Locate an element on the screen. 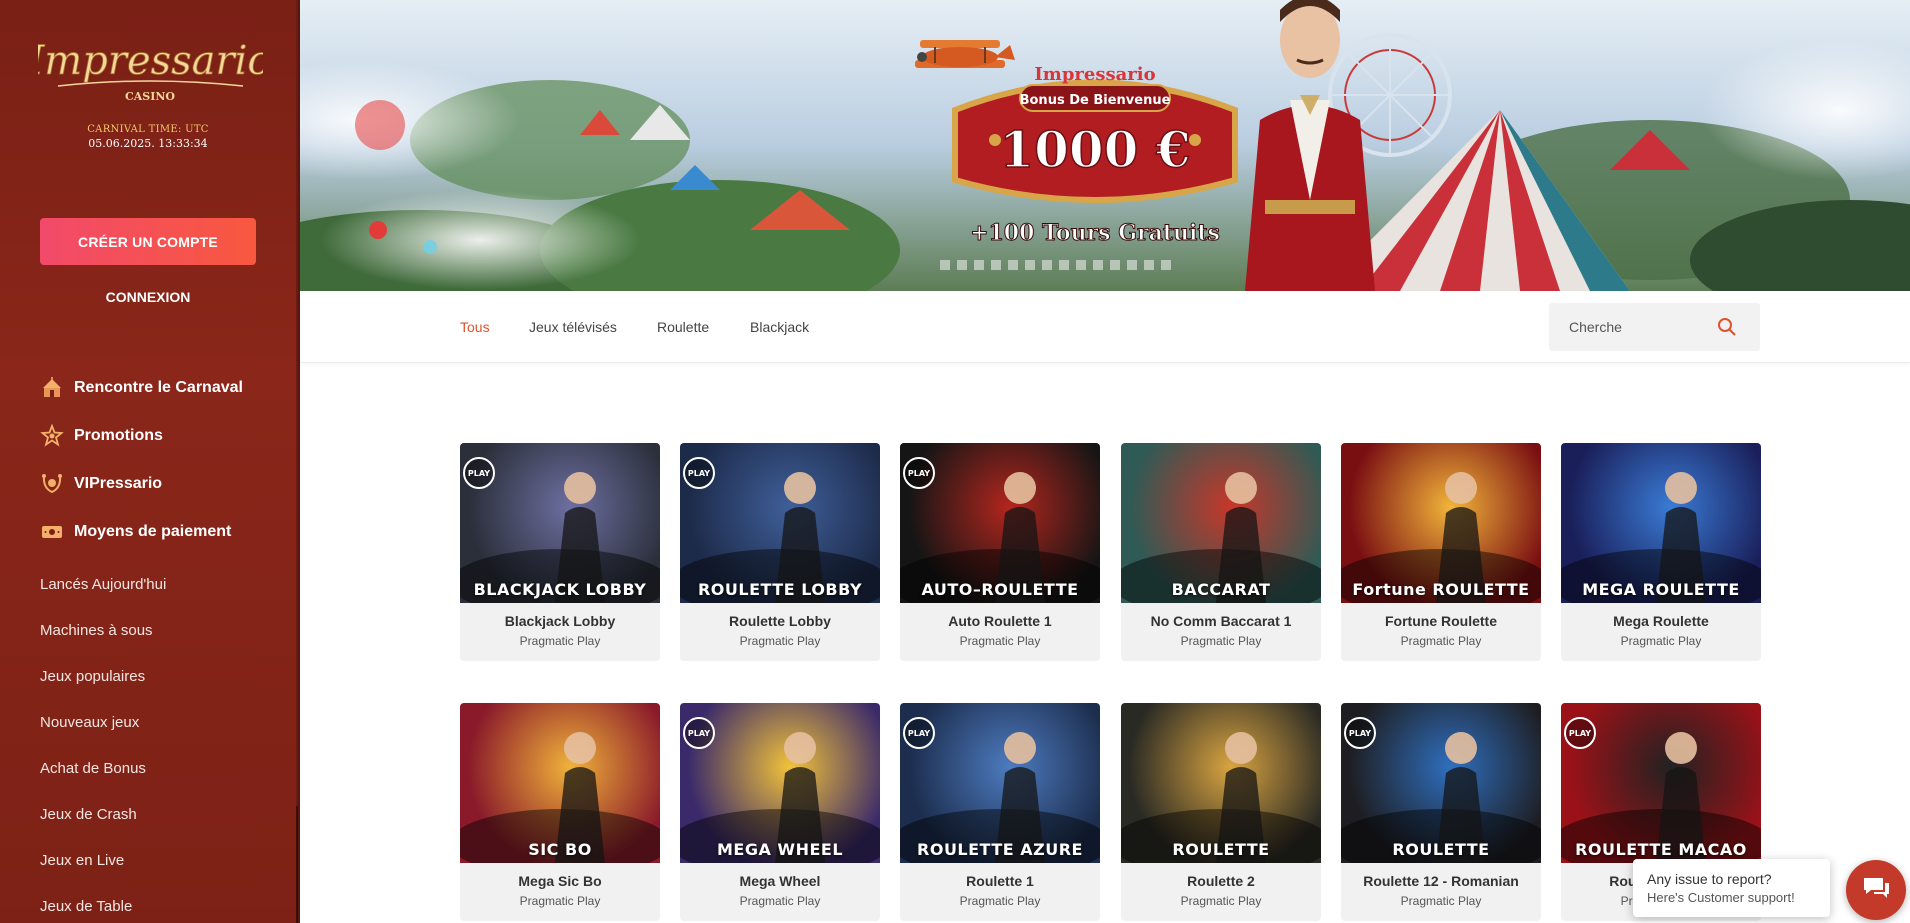  clock-label: CARNIVAL TIME: UTC is located at coordinates (148, 129).